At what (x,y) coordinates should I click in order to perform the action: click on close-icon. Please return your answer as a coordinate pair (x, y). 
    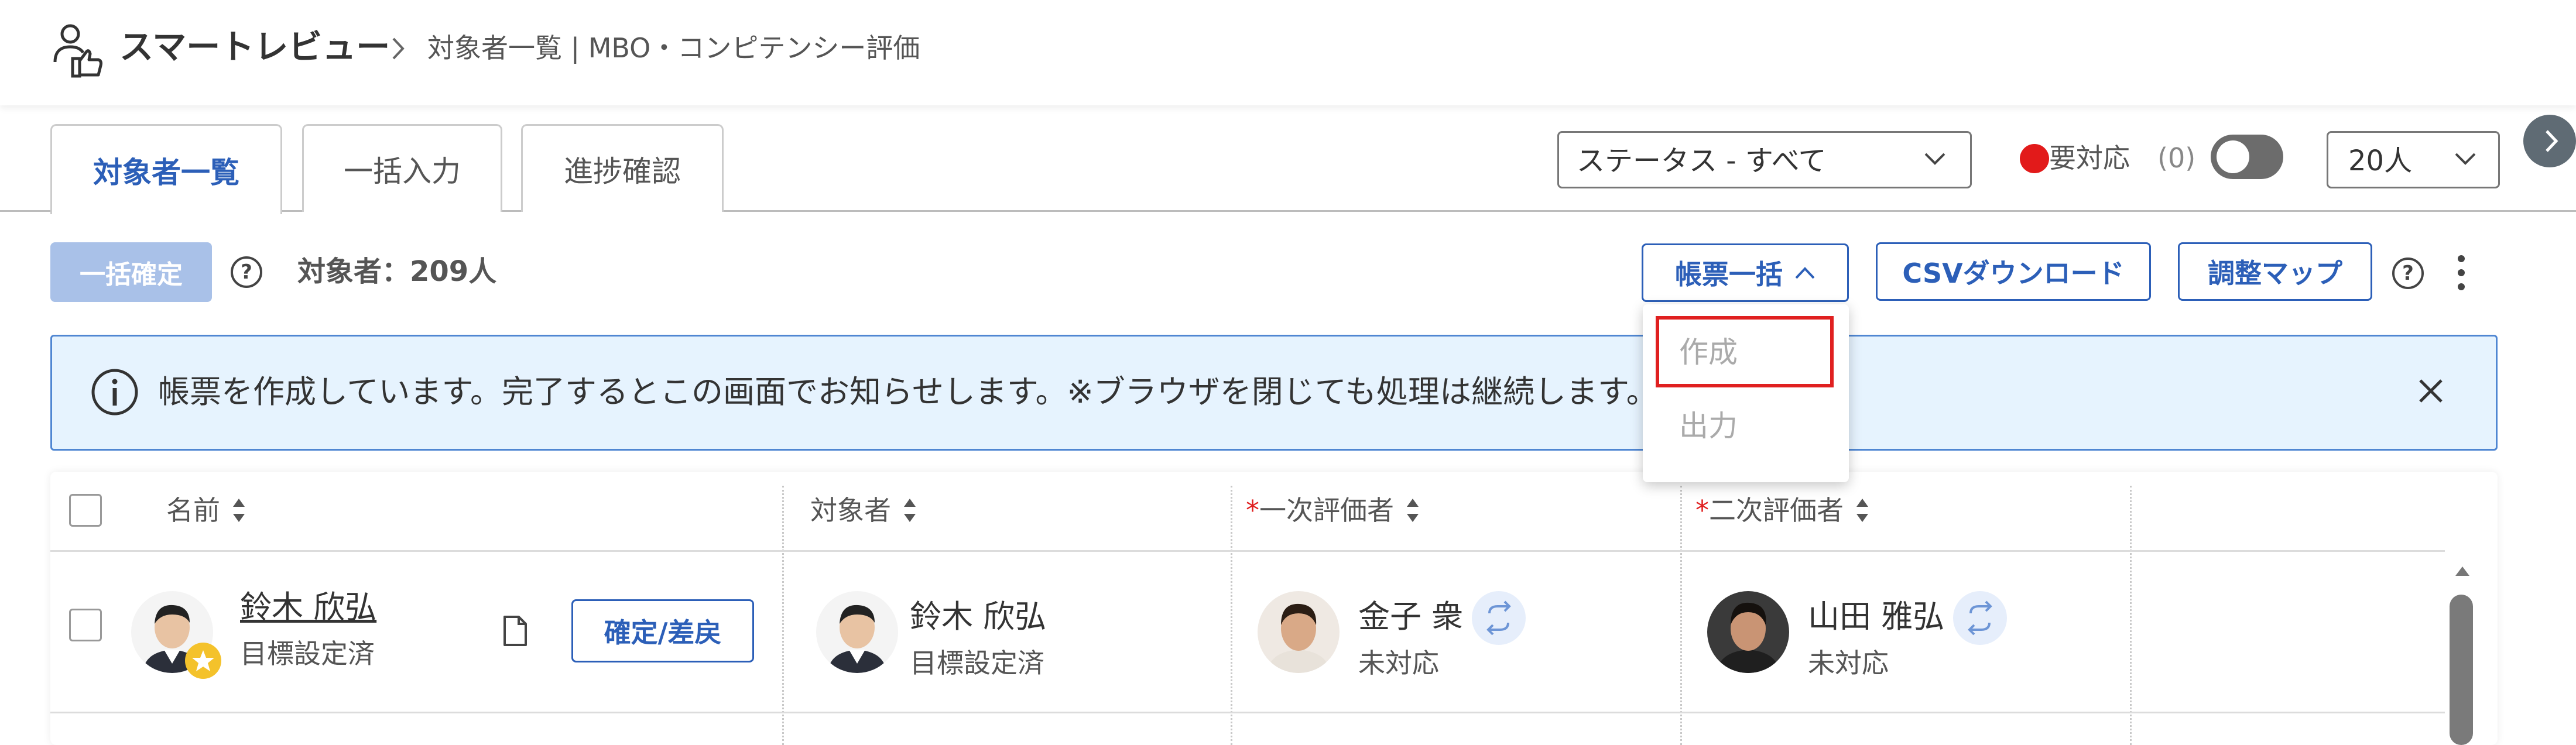
    Looking at the image, I should click on (2430, 391).